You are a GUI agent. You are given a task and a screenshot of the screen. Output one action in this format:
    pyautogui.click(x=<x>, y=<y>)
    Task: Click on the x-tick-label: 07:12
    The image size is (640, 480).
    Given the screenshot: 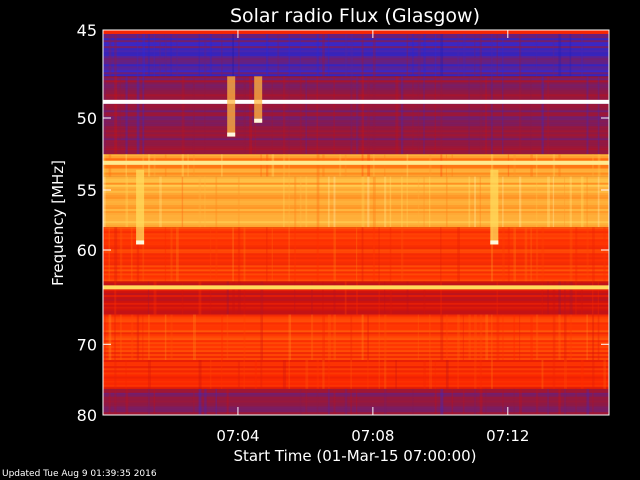 What is the action you would take?
    pyautogui.click(x=507, y=436)
    